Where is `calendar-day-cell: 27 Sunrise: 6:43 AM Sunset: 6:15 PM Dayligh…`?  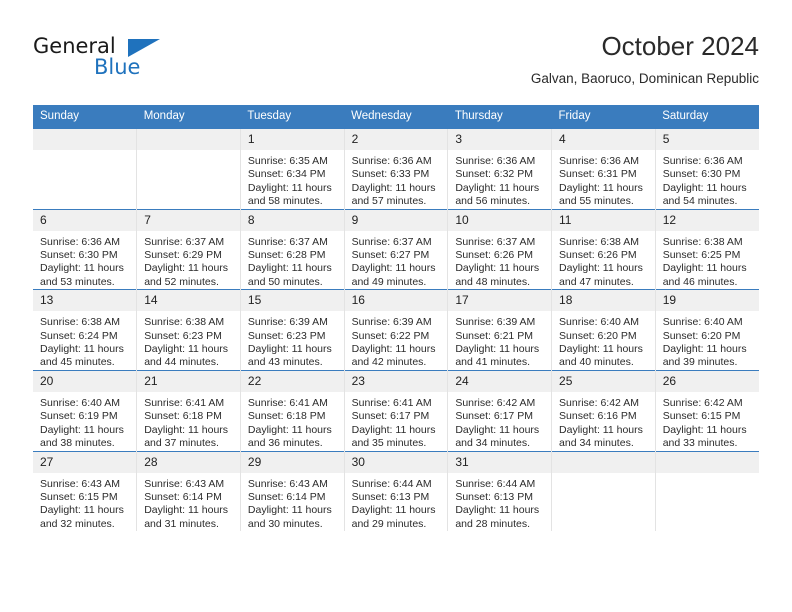
calendar-day-cell: 27 Sunrise: 6:43 AM Sunset: 6:15 PM Dayligh… is located at coordinates (85, 491).